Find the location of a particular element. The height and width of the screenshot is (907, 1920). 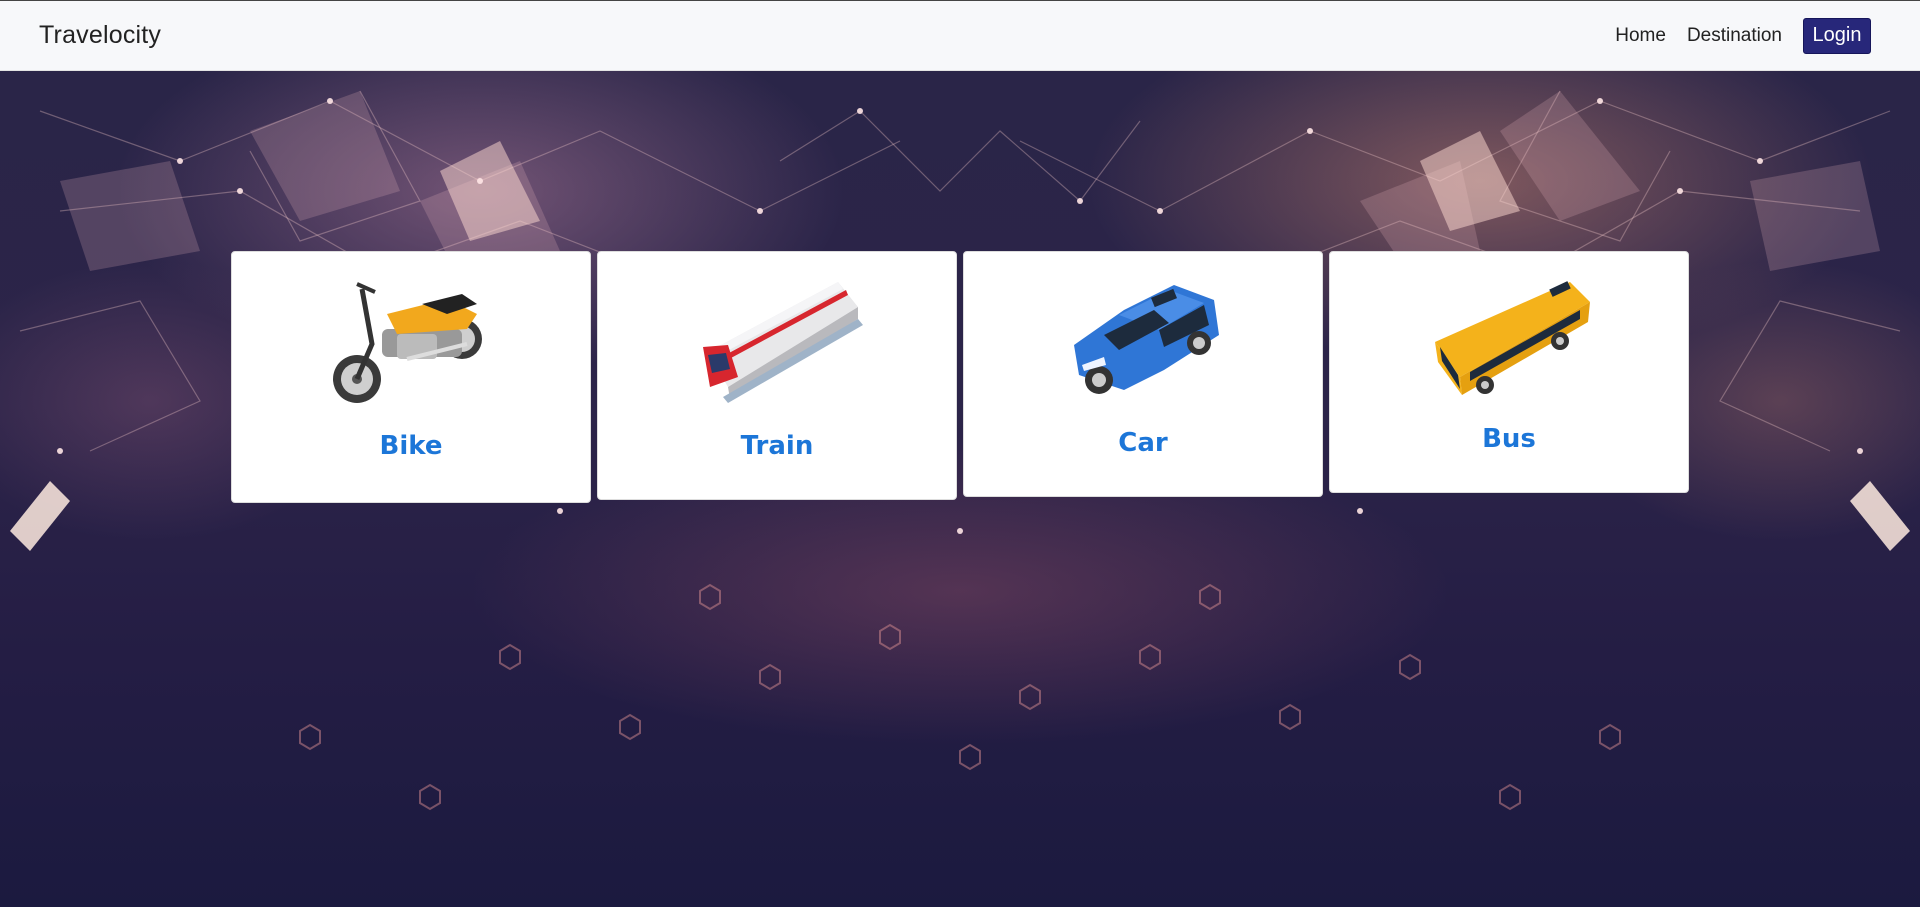

nav-destination-link: Destination is located at coordinates (1734, 36).